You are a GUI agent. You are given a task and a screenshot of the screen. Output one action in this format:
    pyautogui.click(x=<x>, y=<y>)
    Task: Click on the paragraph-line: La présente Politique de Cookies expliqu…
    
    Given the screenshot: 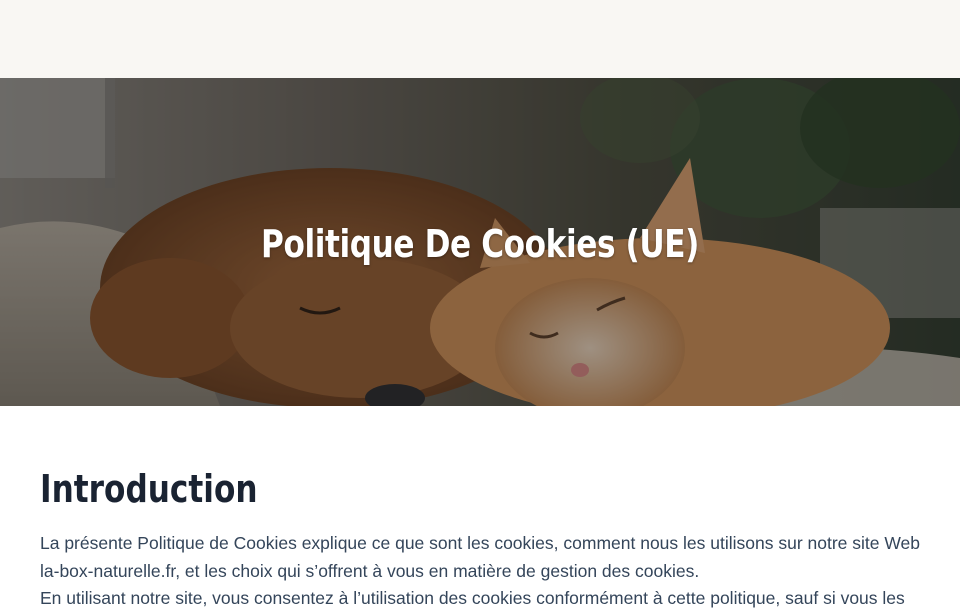 What is the action you would take?
    pyautogui.click(x=480, y=543)
    